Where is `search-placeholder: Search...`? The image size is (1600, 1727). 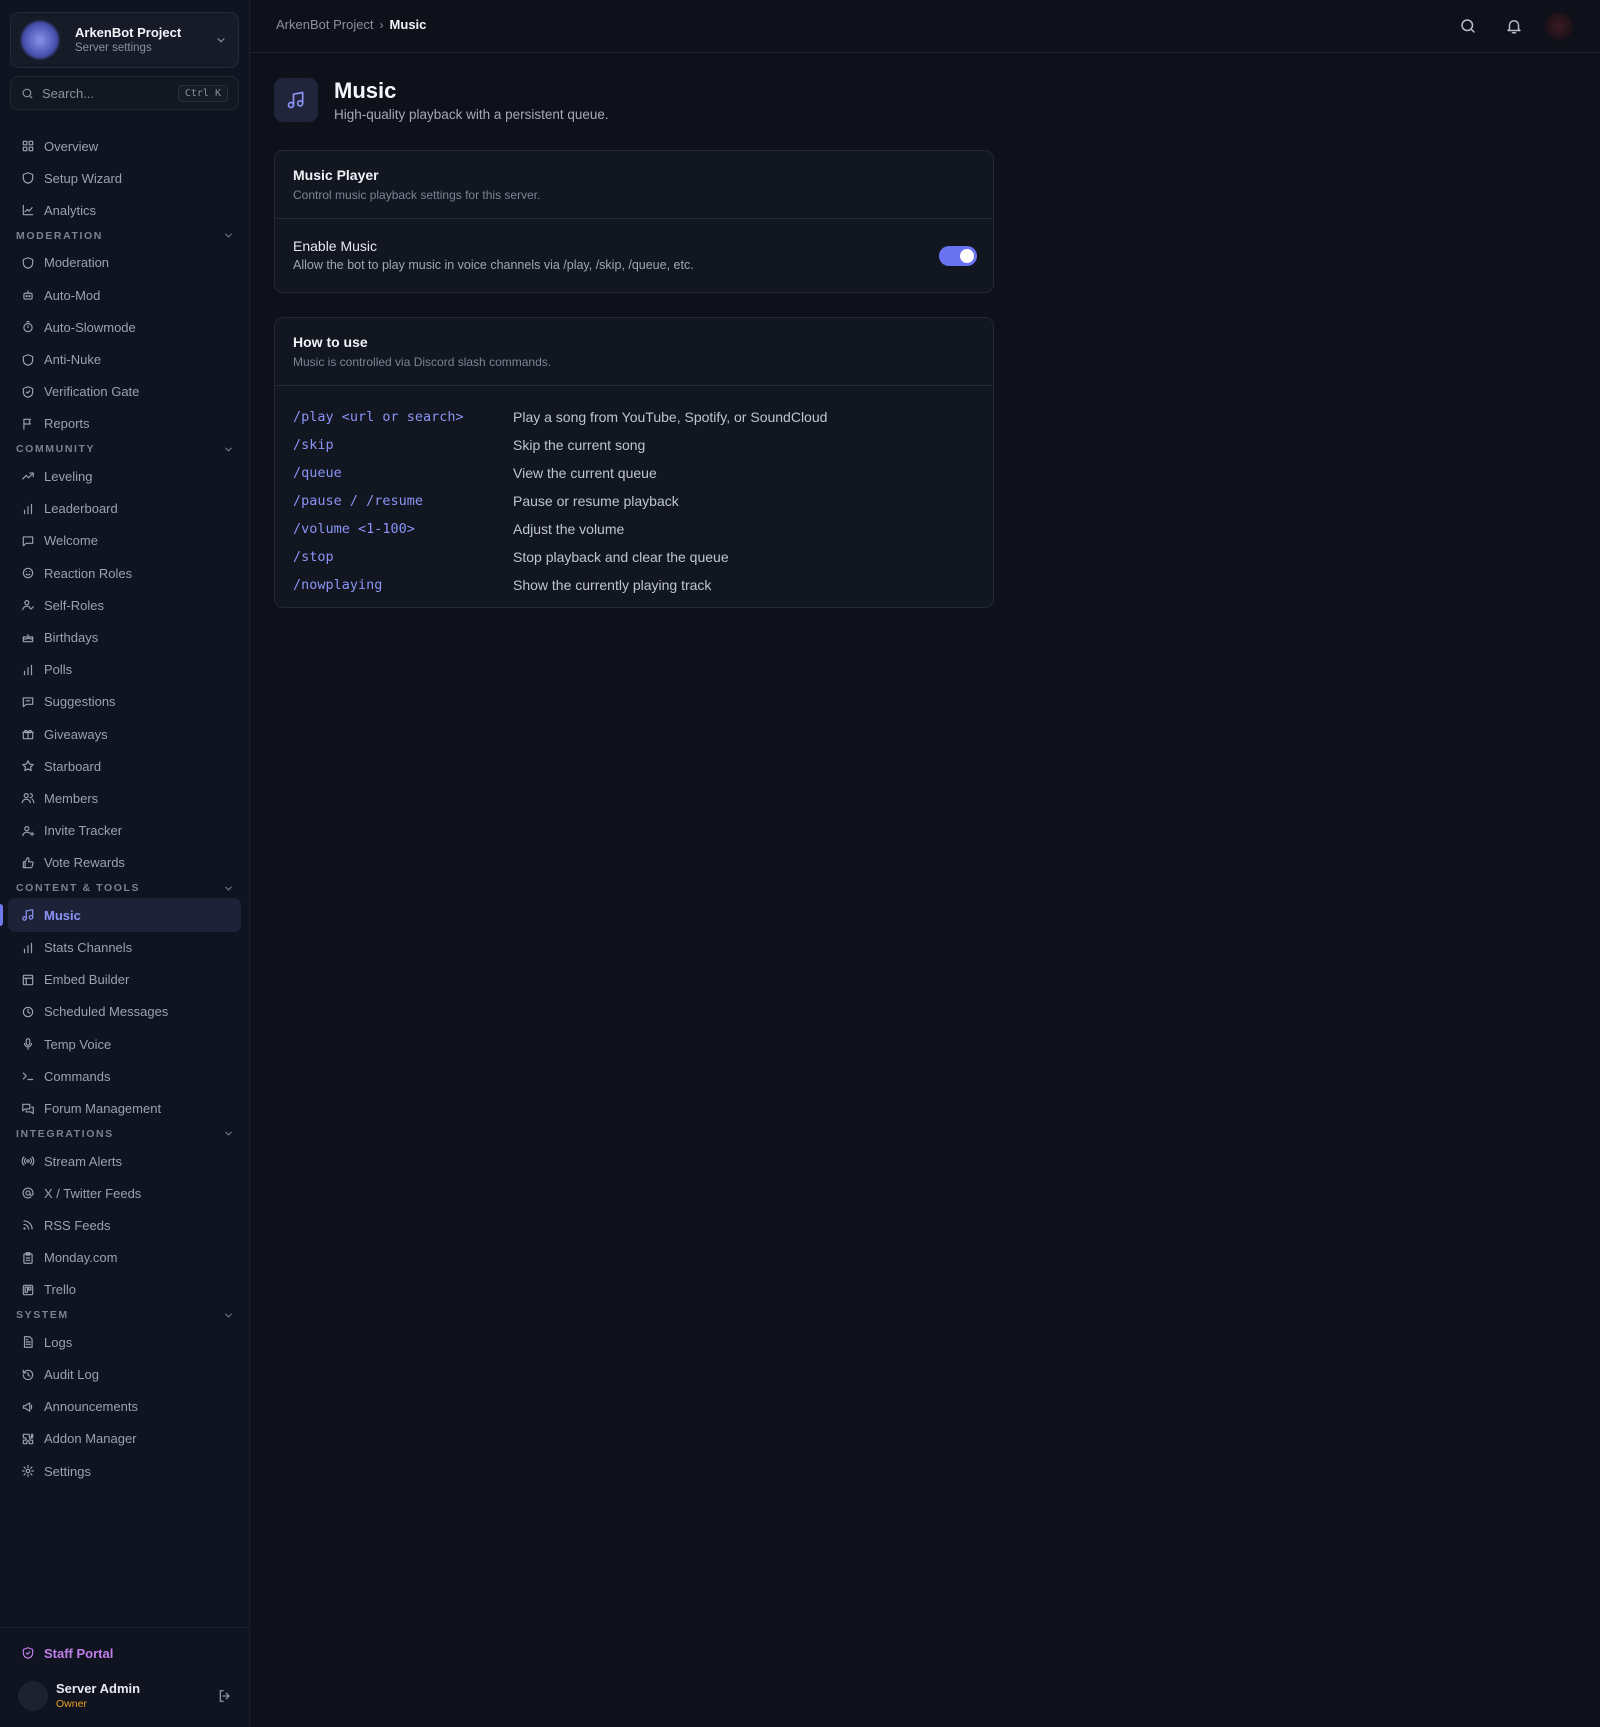
search-placeholder: Search... is located at coordinates (68, 93).